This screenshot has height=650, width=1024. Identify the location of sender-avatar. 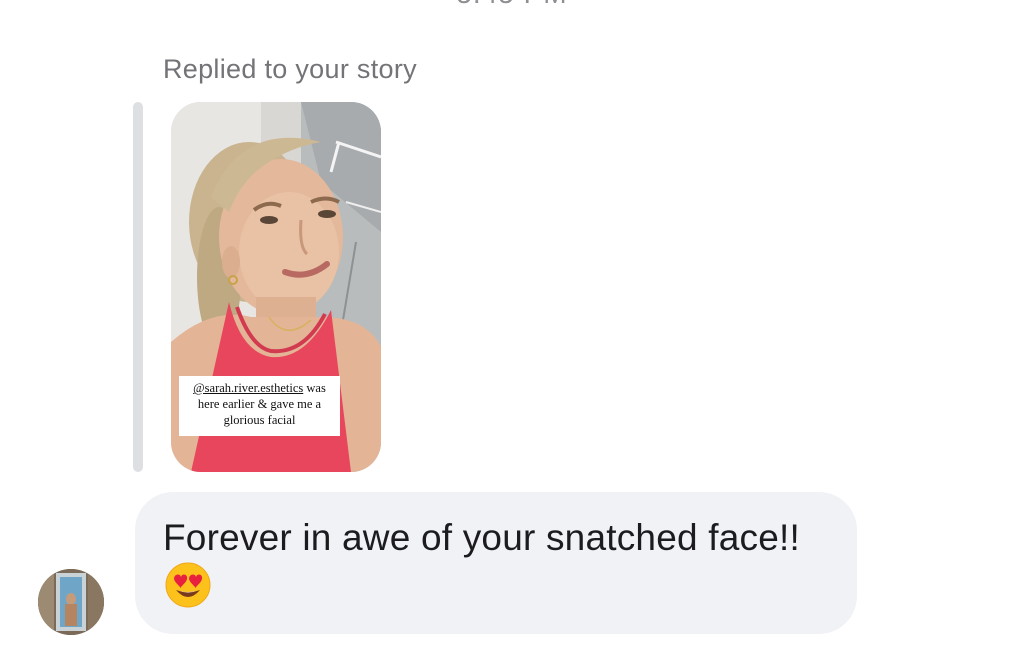
(71, 602).